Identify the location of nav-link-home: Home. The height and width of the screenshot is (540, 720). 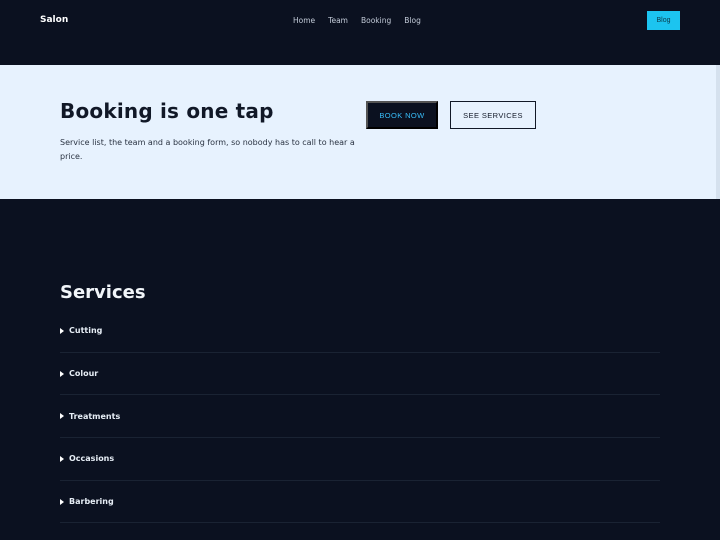
(304, 20).